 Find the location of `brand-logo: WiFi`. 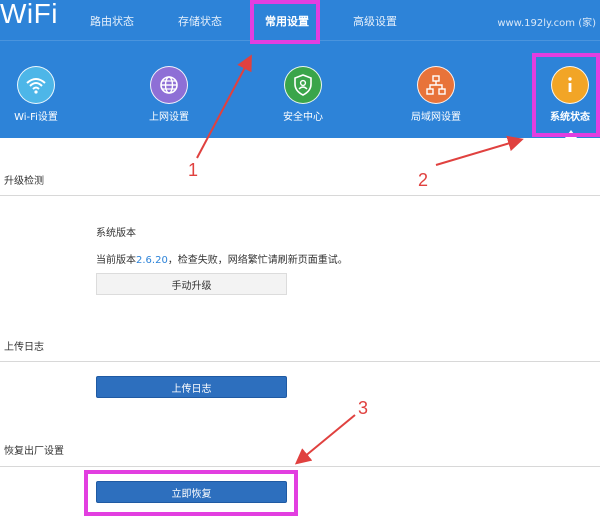

brand-logo: WiFi is located at coordinates (29, 14).